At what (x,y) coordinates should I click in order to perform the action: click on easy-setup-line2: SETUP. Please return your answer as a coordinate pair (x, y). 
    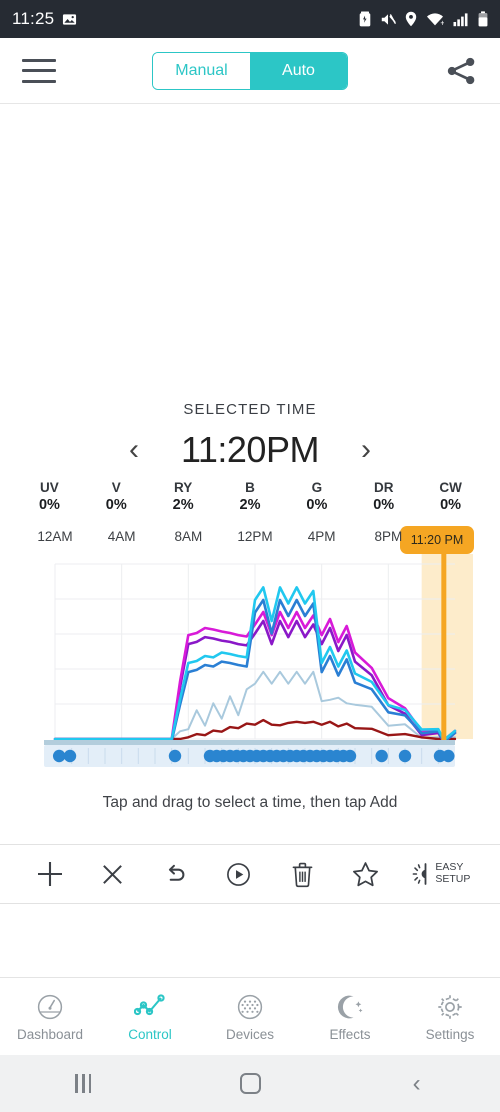
    Looking at the image, I should click on (453, 879).